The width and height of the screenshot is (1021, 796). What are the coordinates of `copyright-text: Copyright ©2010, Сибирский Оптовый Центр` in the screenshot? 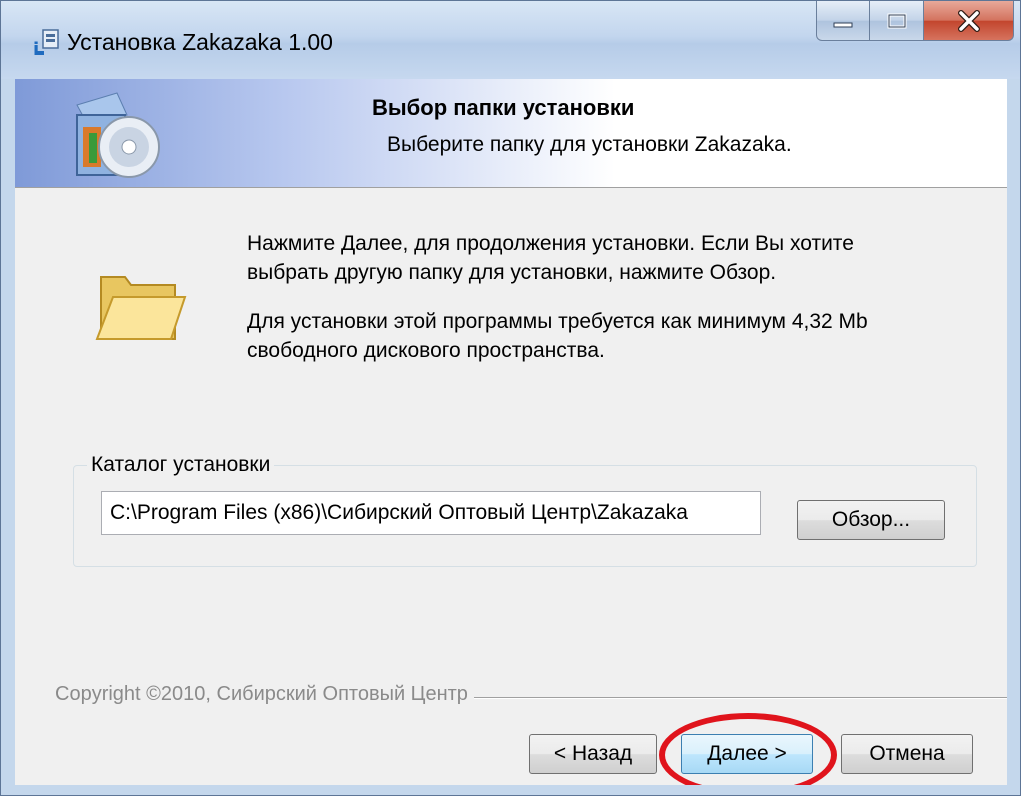 It's located at (264, 694).